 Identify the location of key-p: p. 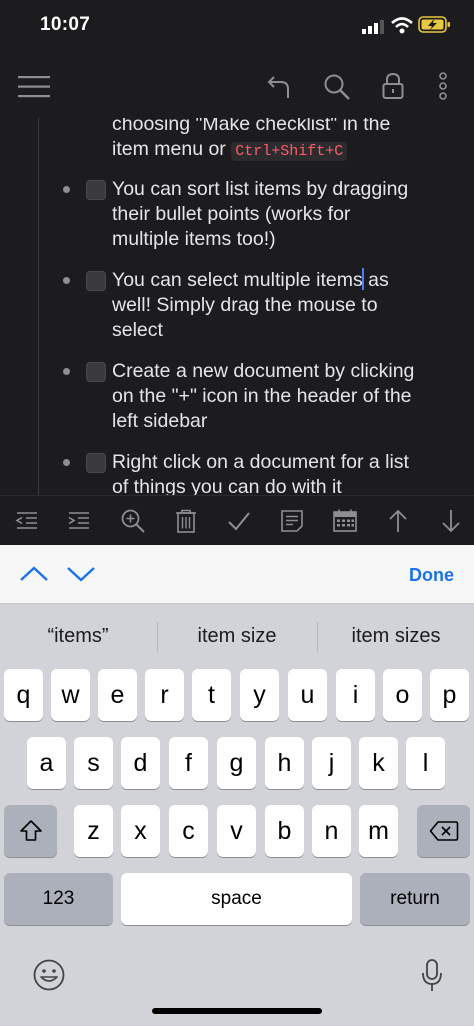
(449, 695).